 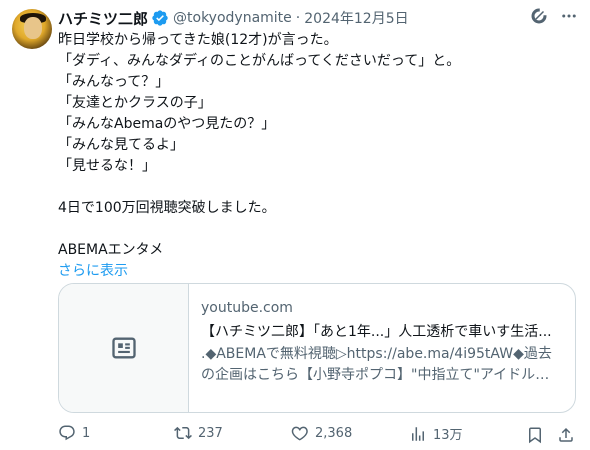 What do you see at coordinates (569, 16) in the screenshot?
I see `more-options-icon` at bounding box center [569, 16].